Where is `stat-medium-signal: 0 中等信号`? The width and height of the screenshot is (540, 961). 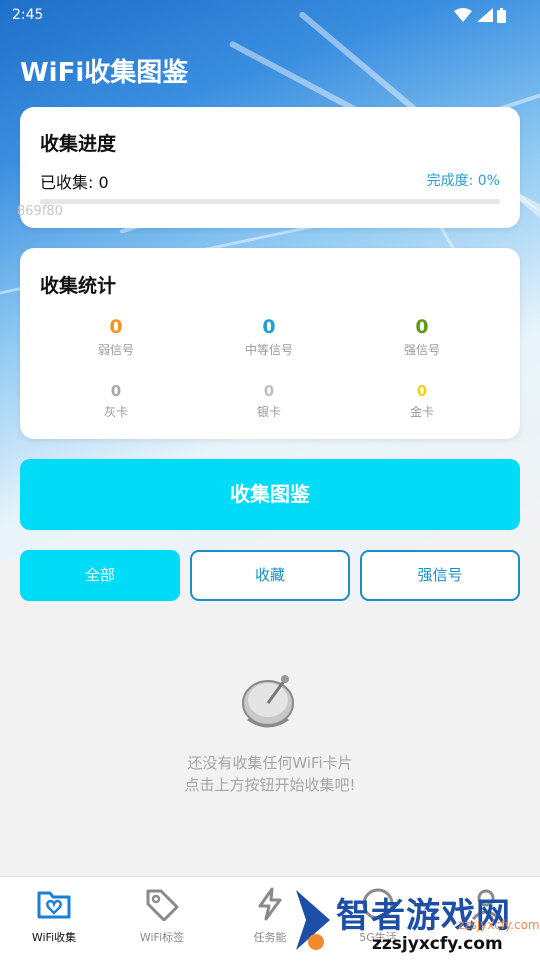 stat-medium-signal: 0 中等信号 is located at coordinates (269, 337).